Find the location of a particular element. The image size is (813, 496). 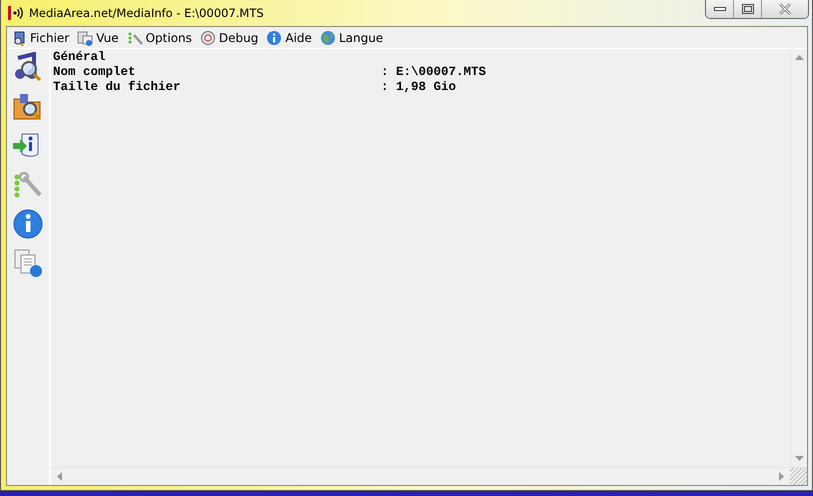

minimize-icon is located at coordinates (720, 9).